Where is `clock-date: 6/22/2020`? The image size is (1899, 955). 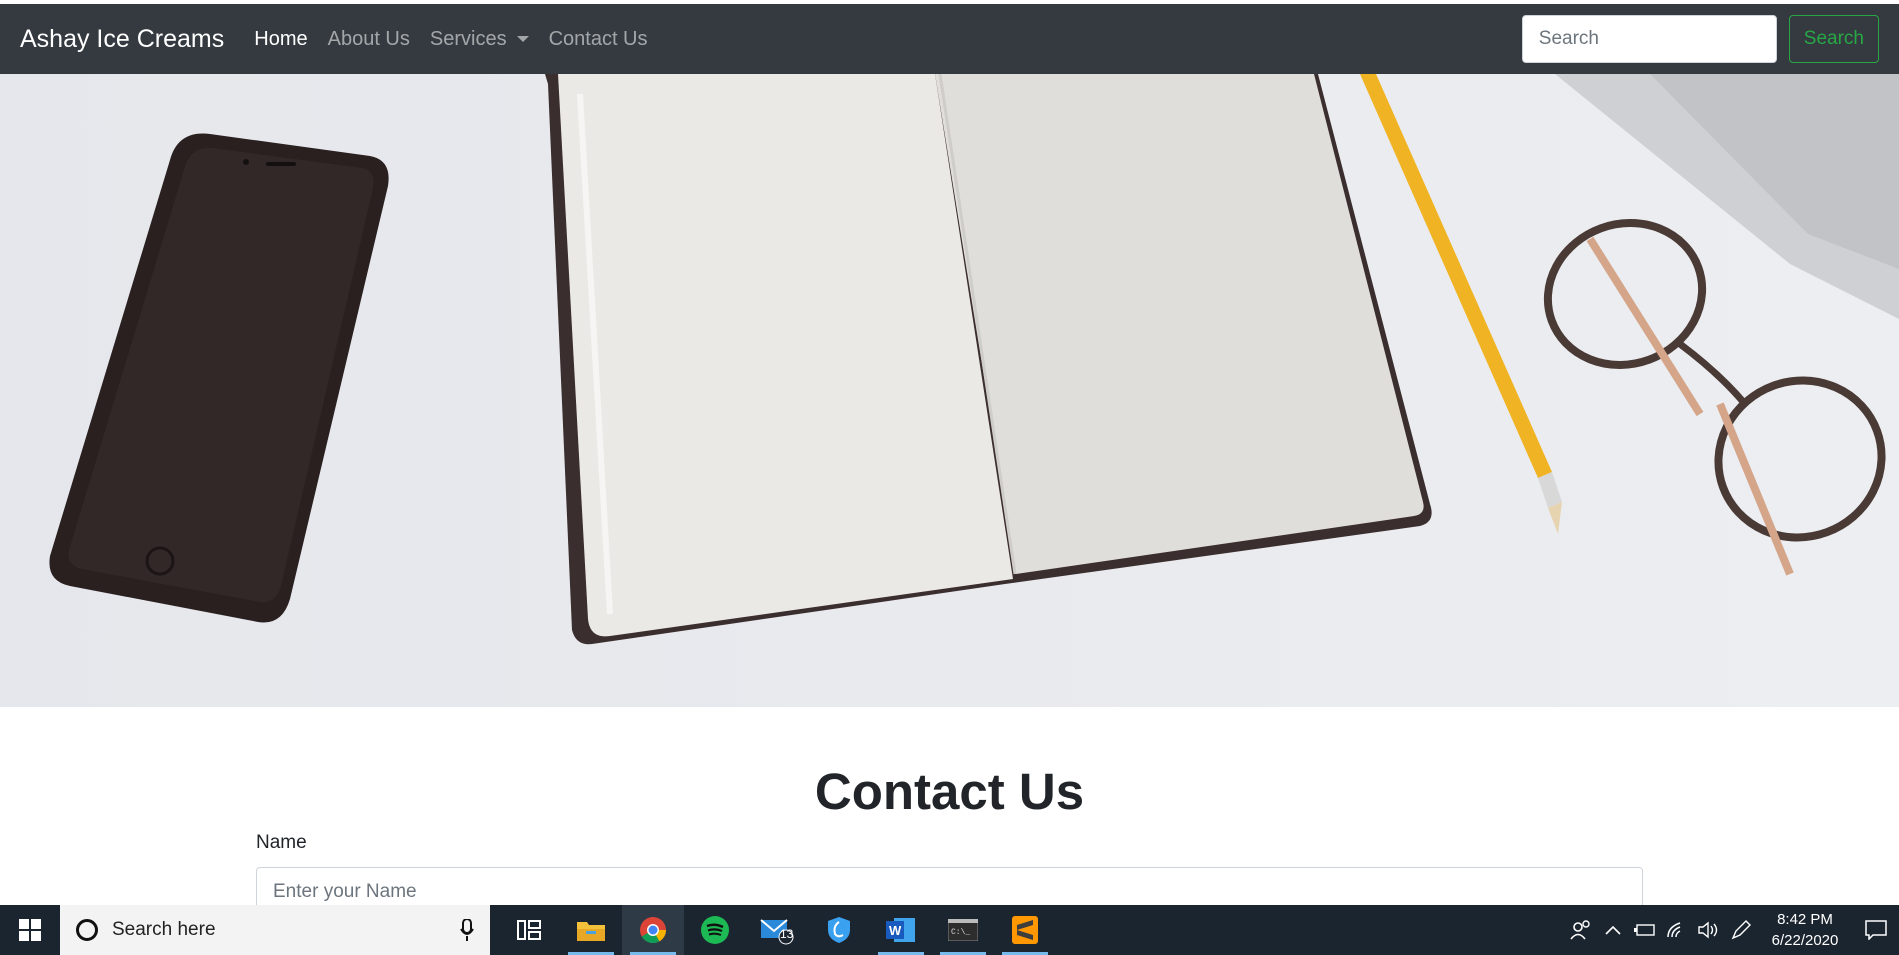 clock-date: 6/22/2020 is located at coordinates (1805, 940).